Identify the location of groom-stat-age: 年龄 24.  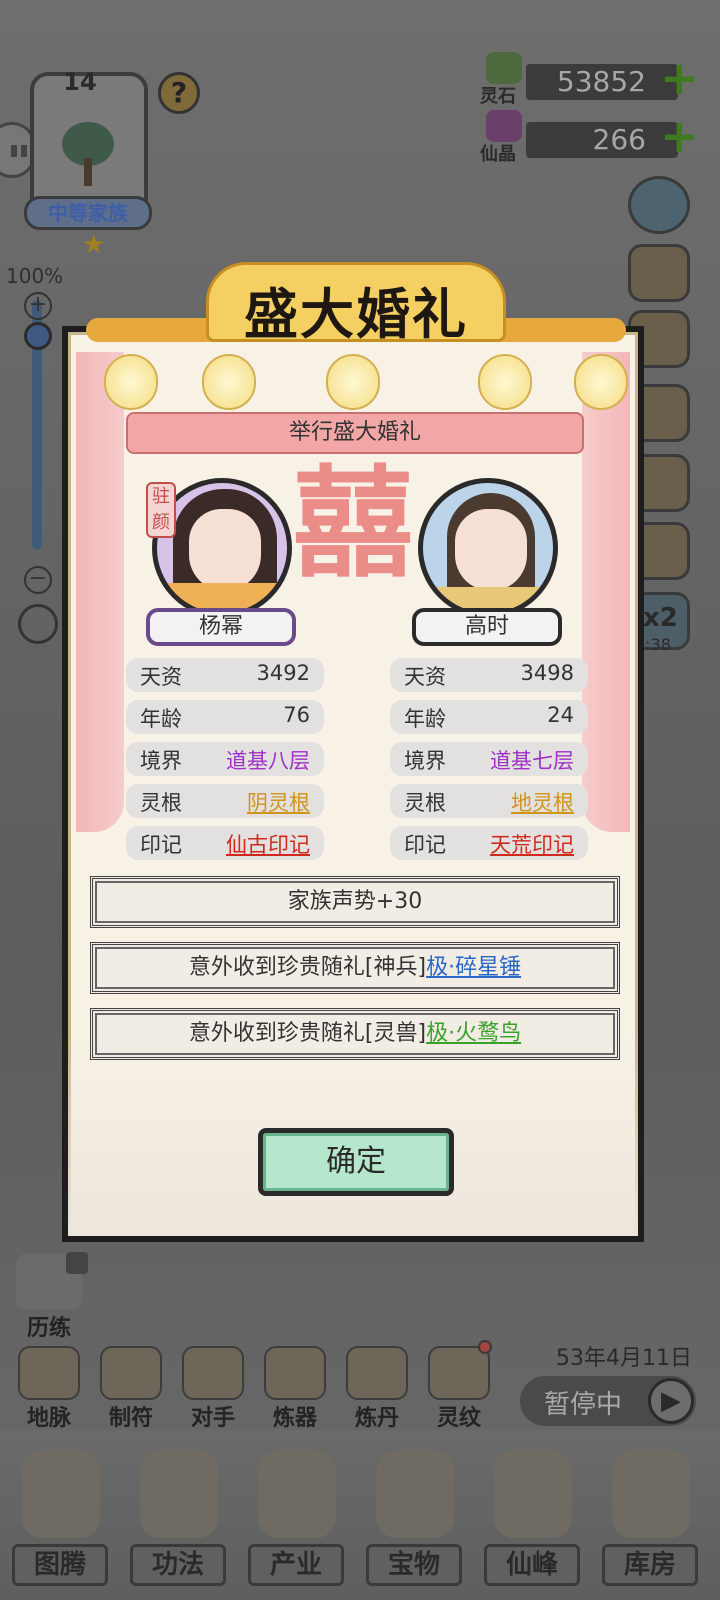
(489, 717).